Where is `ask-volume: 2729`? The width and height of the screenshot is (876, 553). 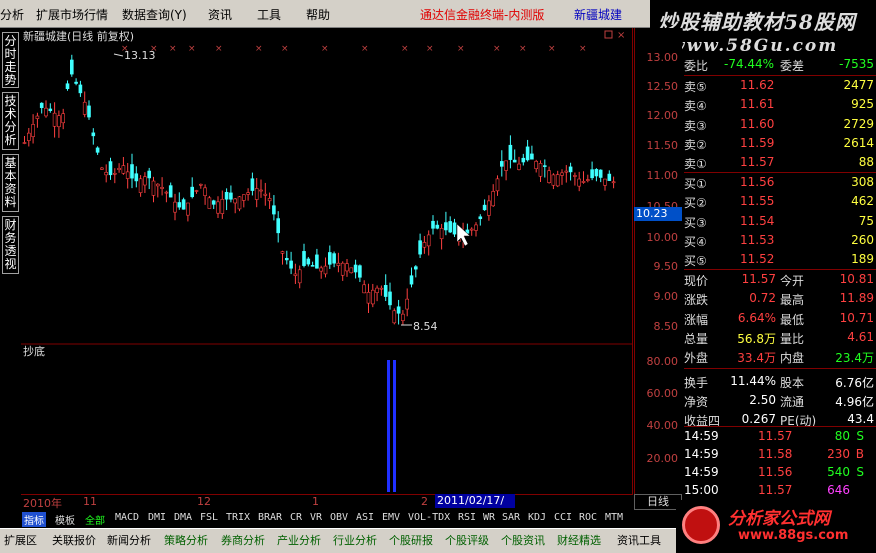 ask-volume: 2729 is located at coordinates (858, 123).